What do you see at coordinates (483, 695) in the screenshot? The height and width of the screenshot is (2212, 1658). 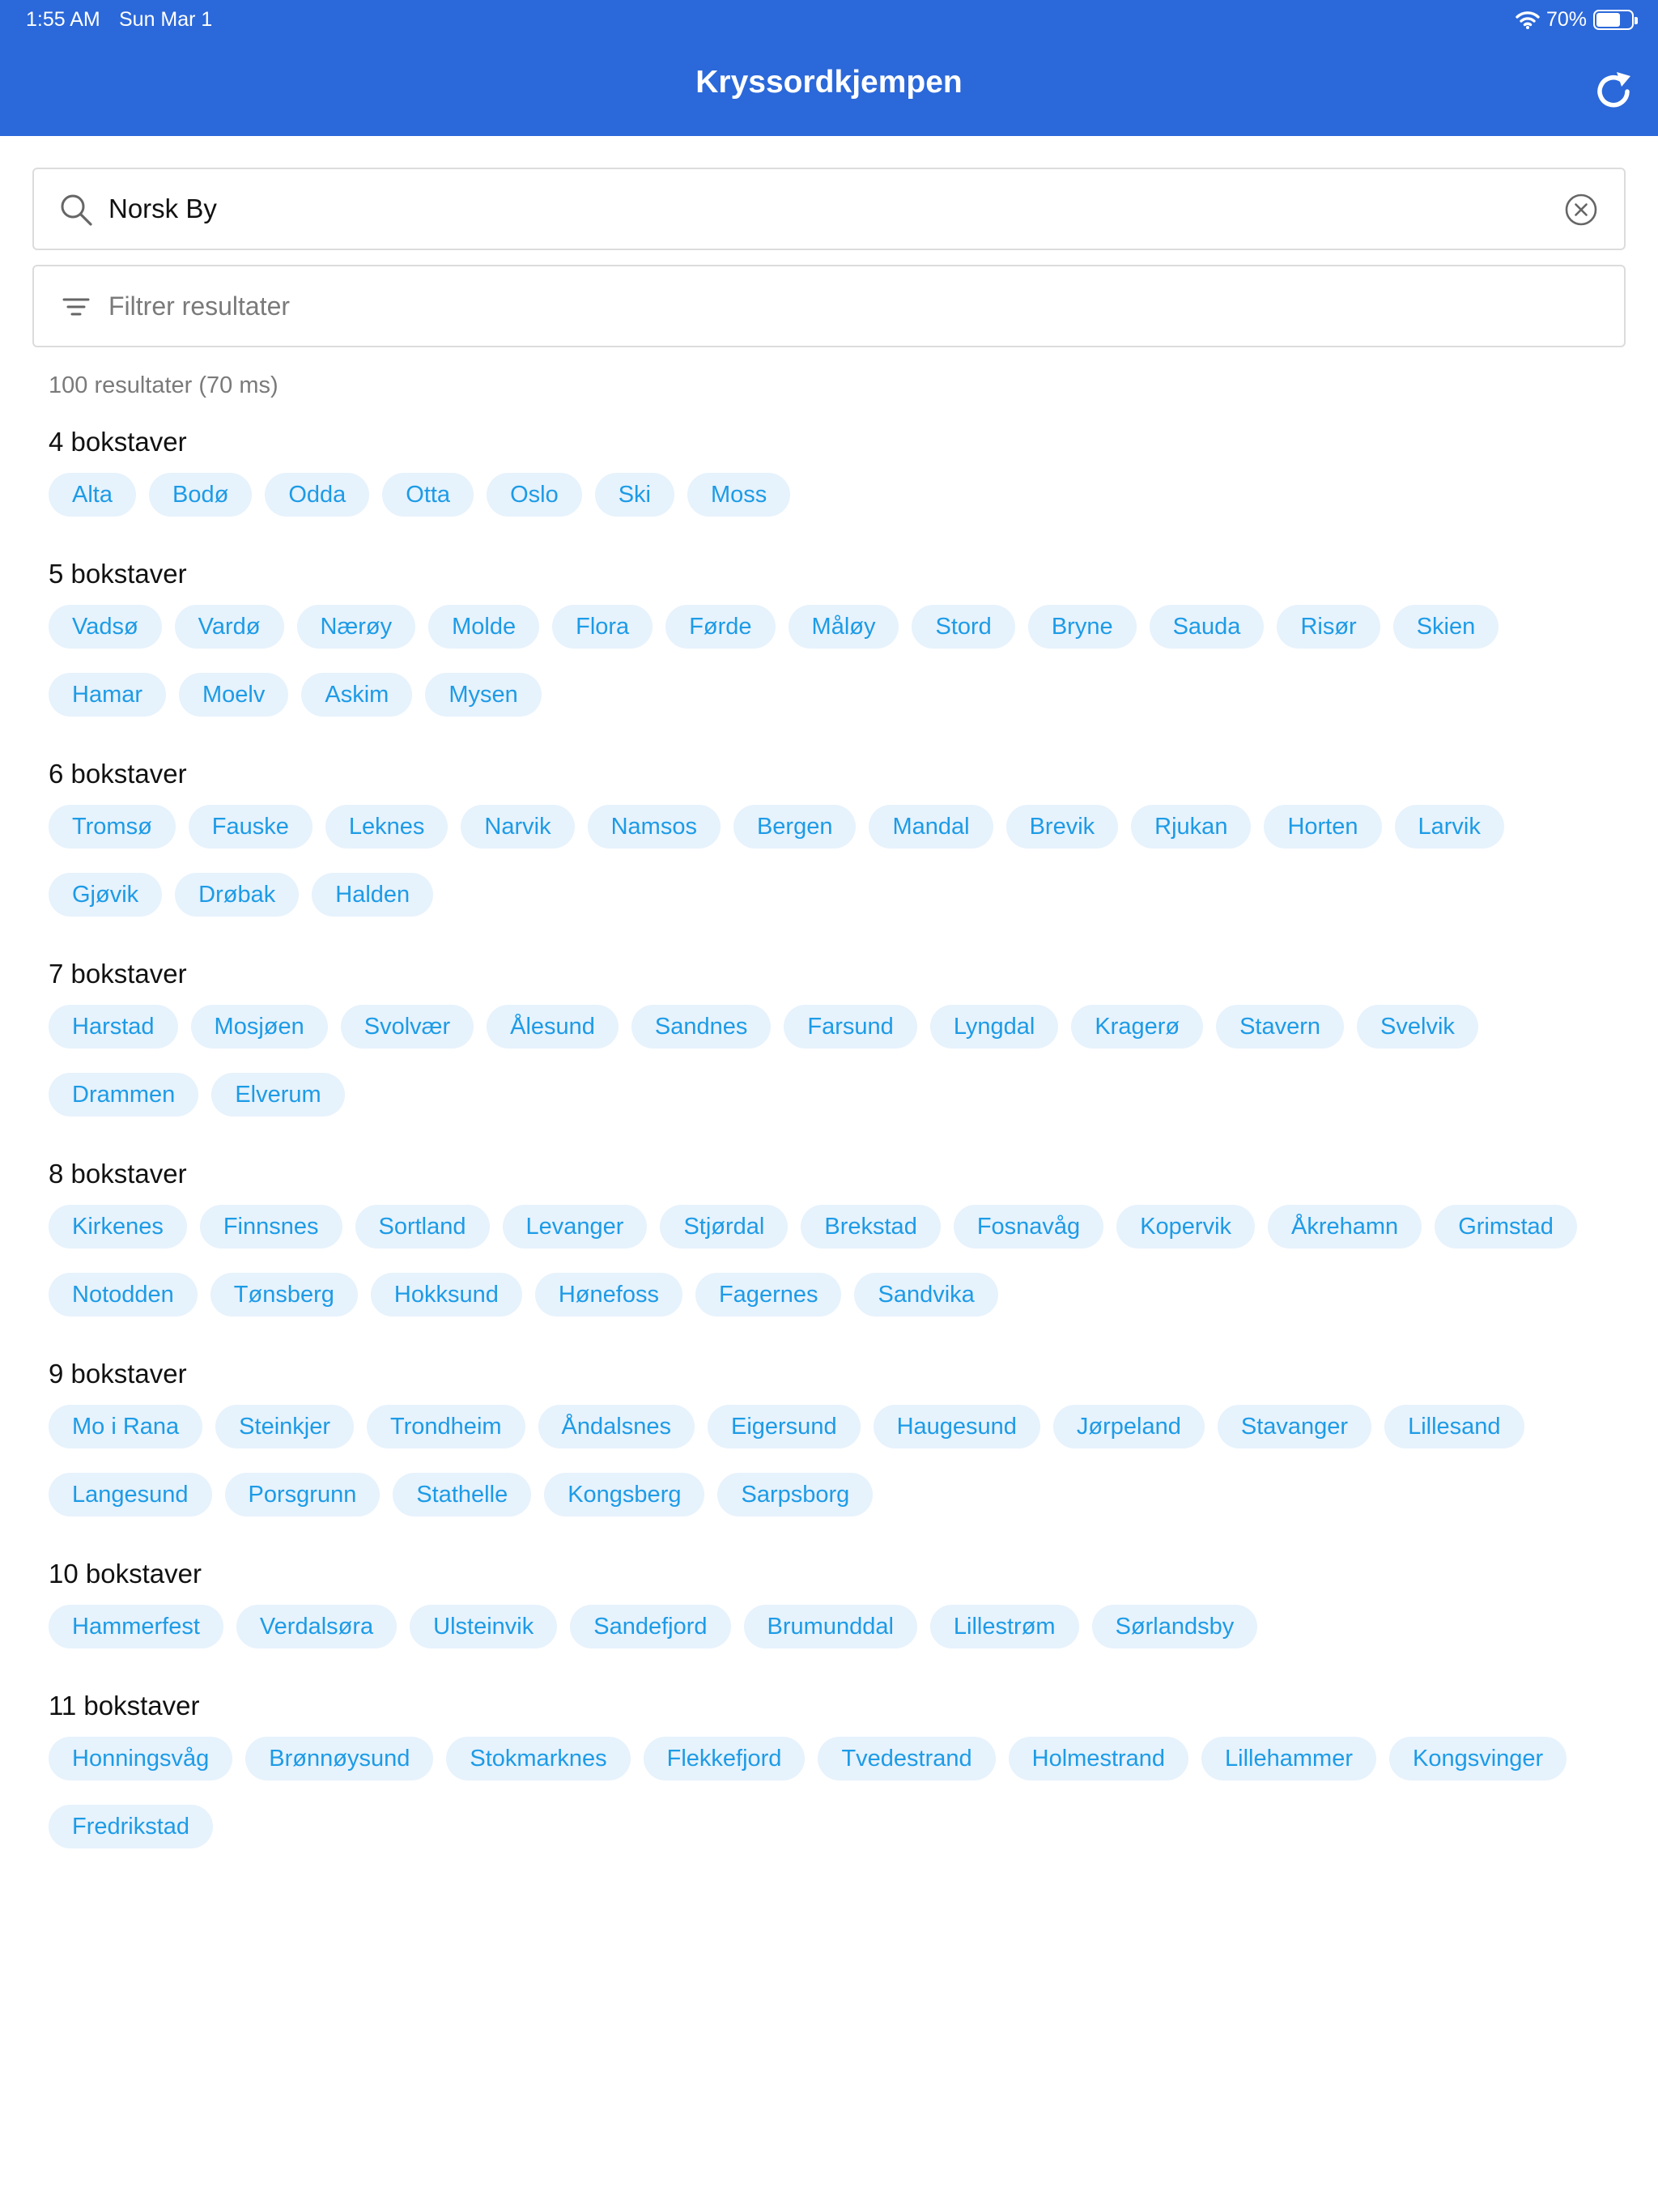 I see `result-chip: Mysen` at bounding box center [483, 695].